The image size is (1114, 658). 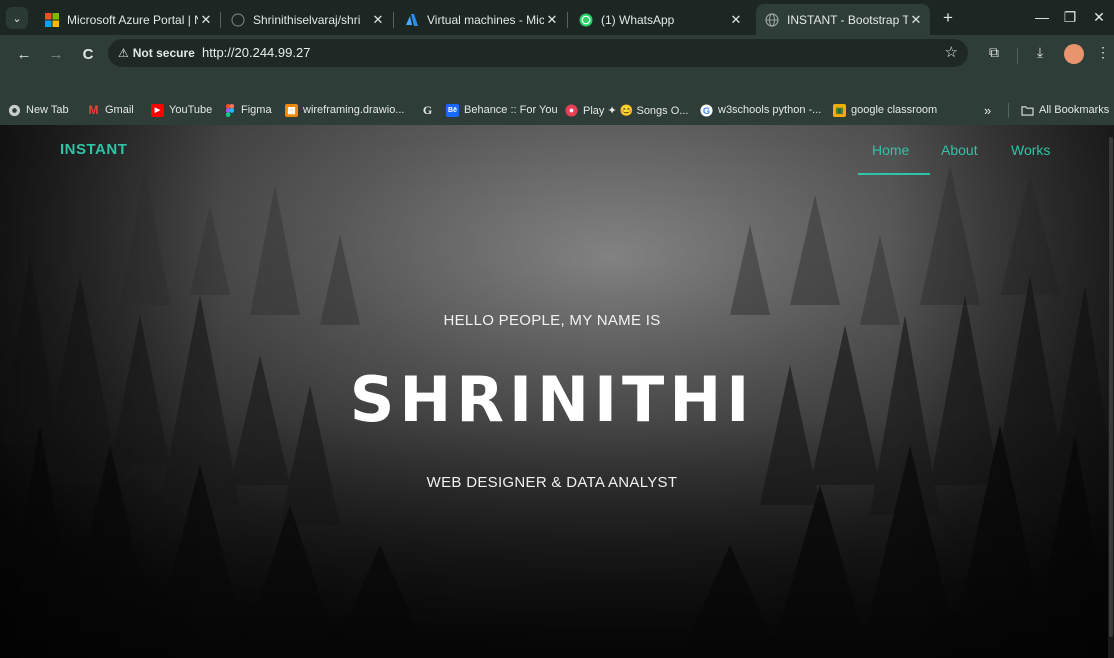 I want to click on nav-link-about: About, so click(x=959, y=150).